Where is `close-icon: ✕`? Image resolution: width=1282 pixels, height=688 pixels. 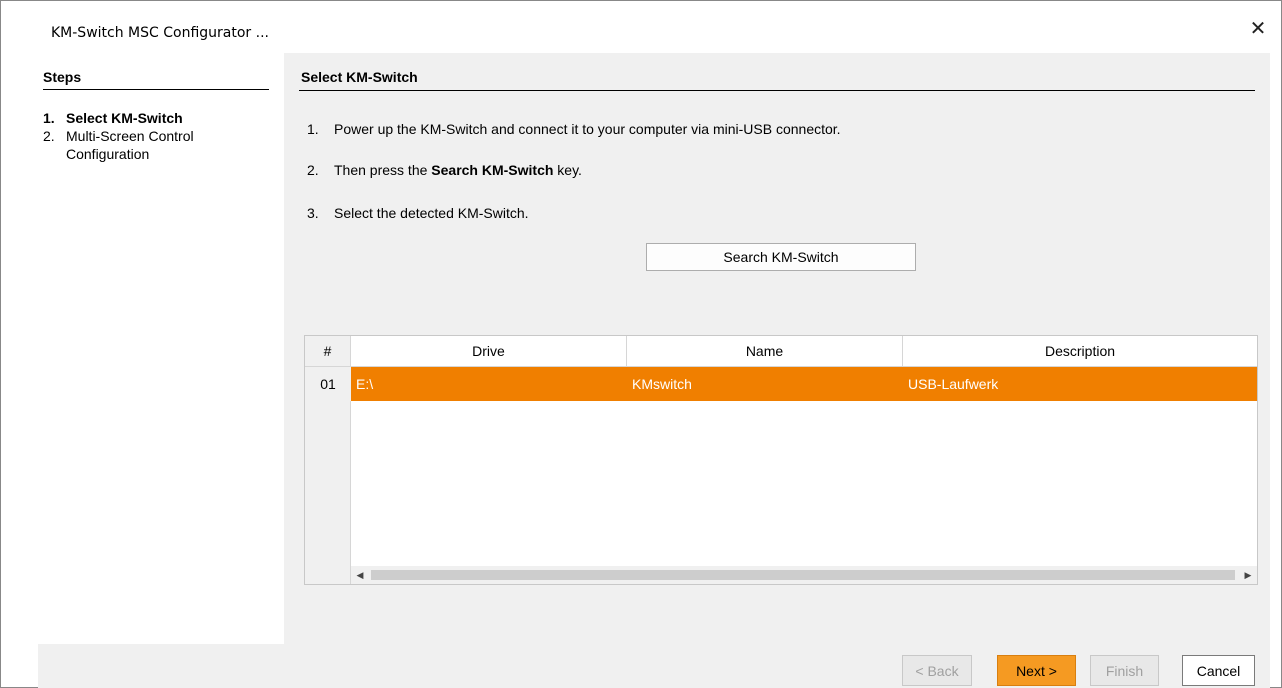
close-icon: ✕ is located at coordinates (1258, 28).